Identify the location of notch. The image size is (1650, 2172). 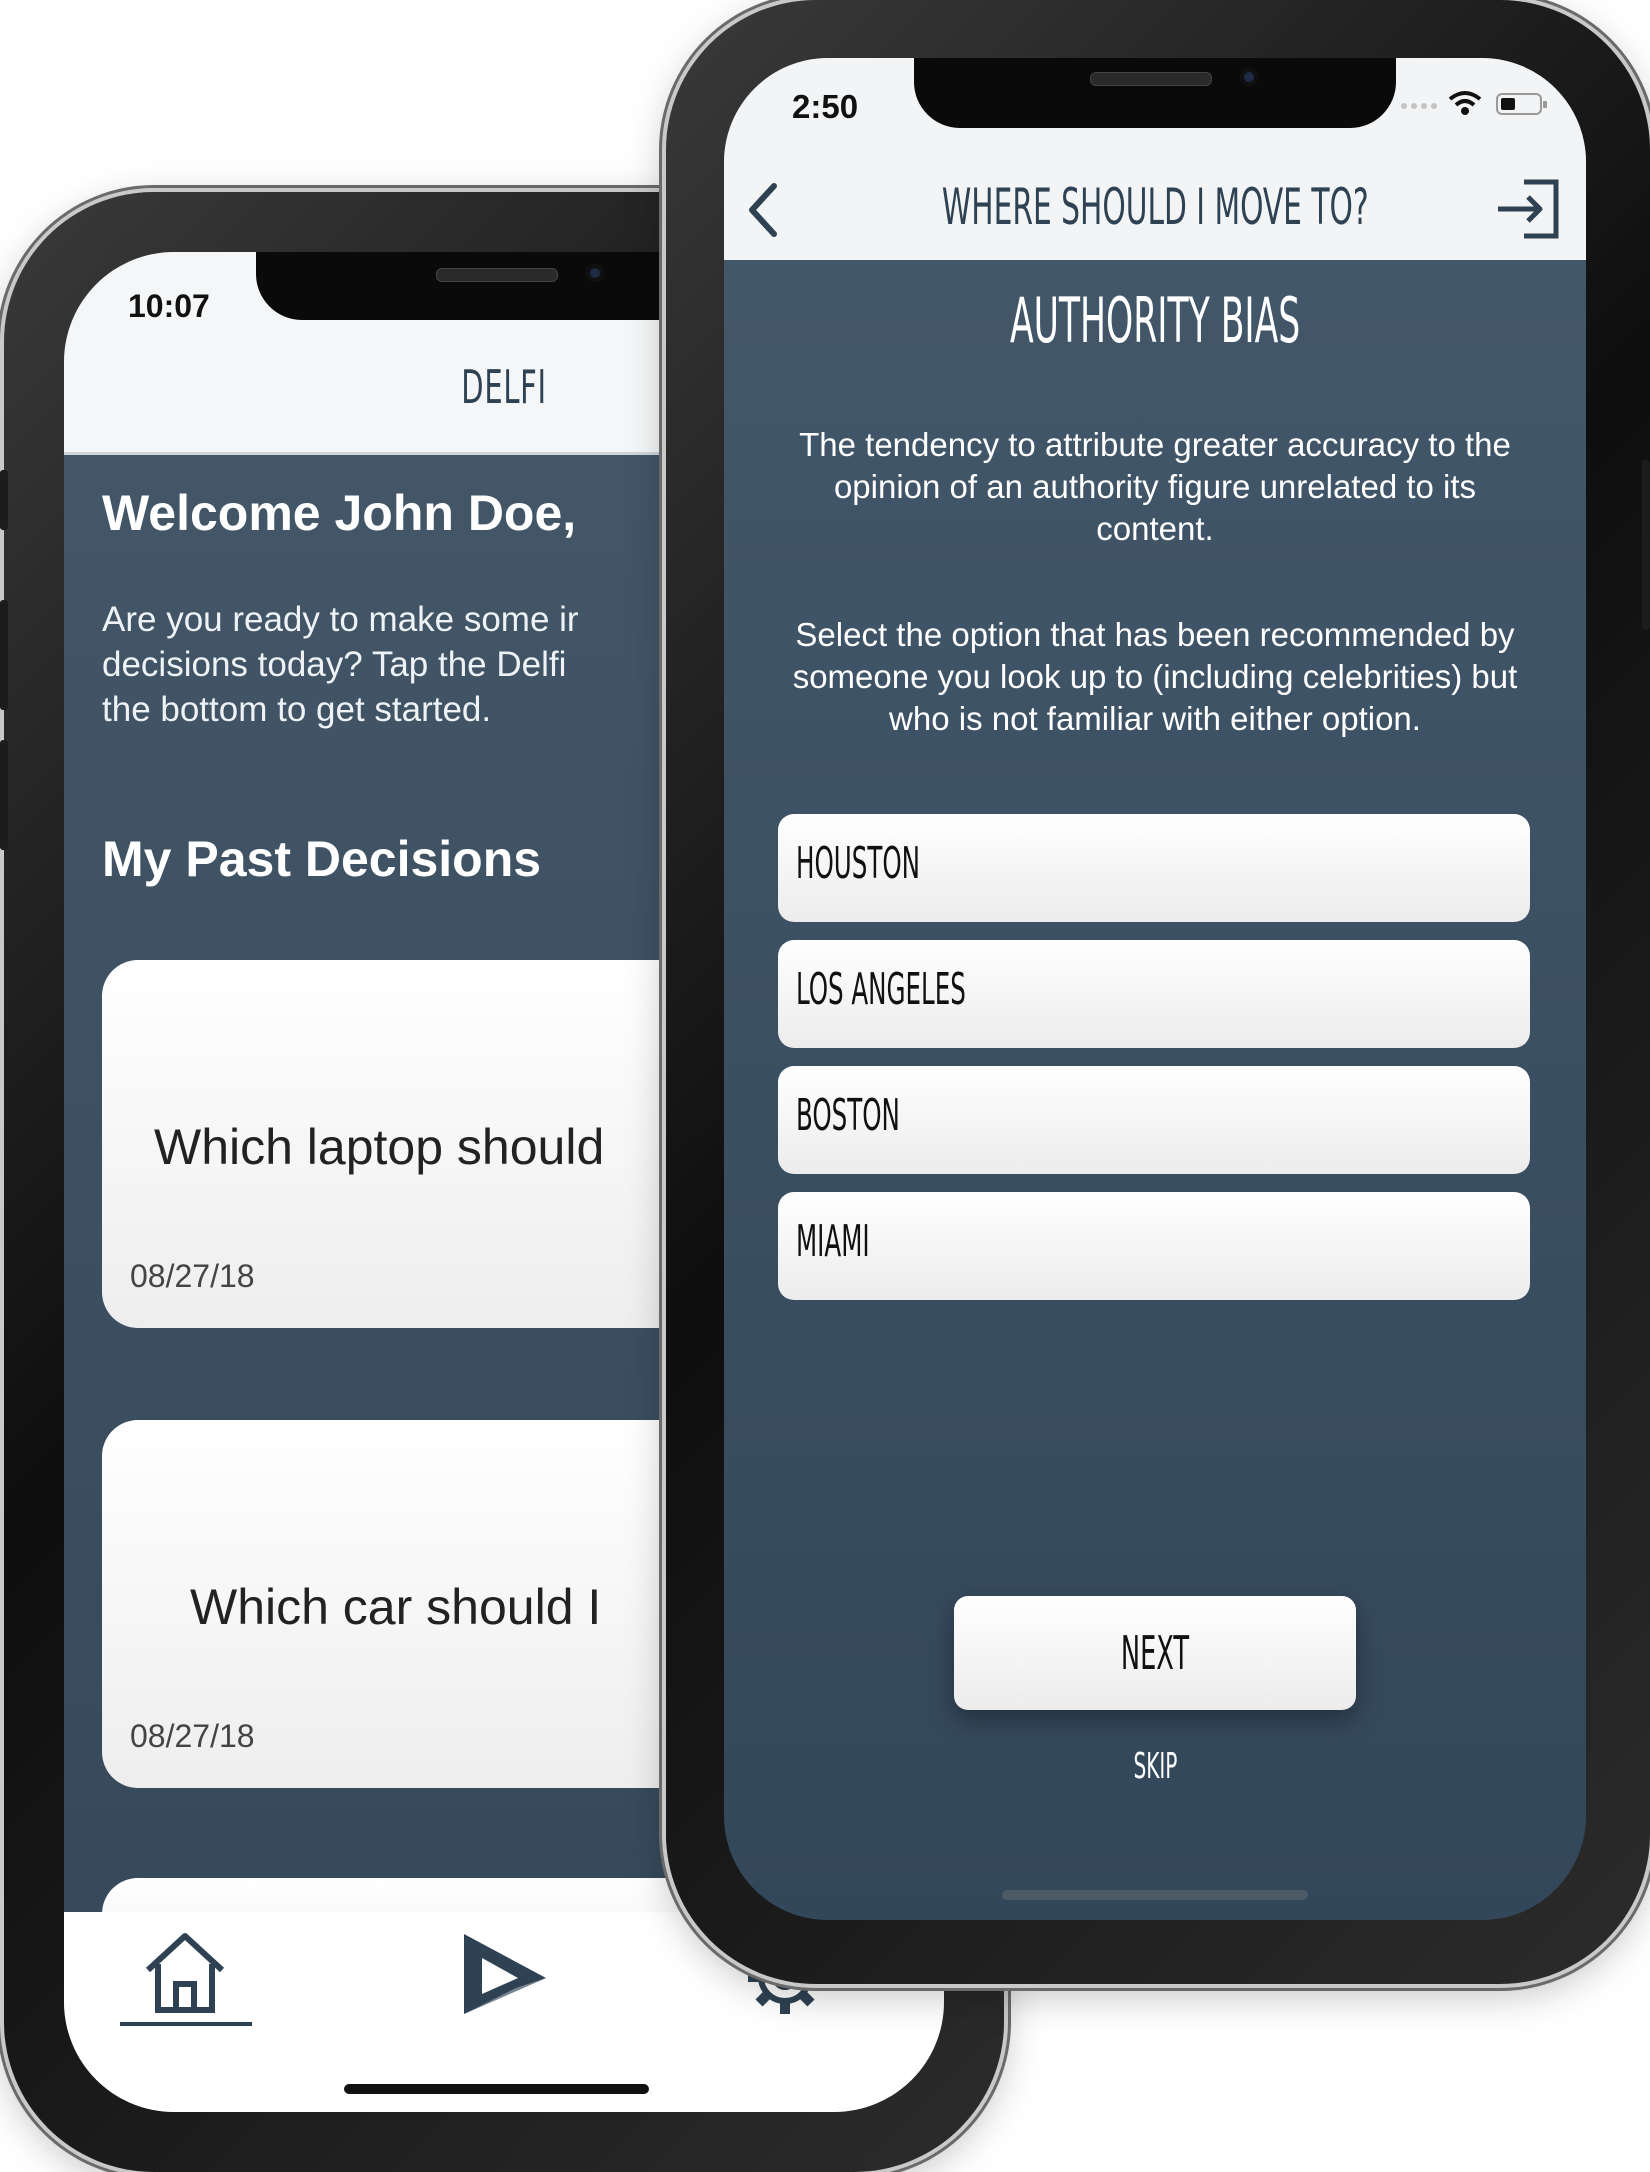
(1155, 93).